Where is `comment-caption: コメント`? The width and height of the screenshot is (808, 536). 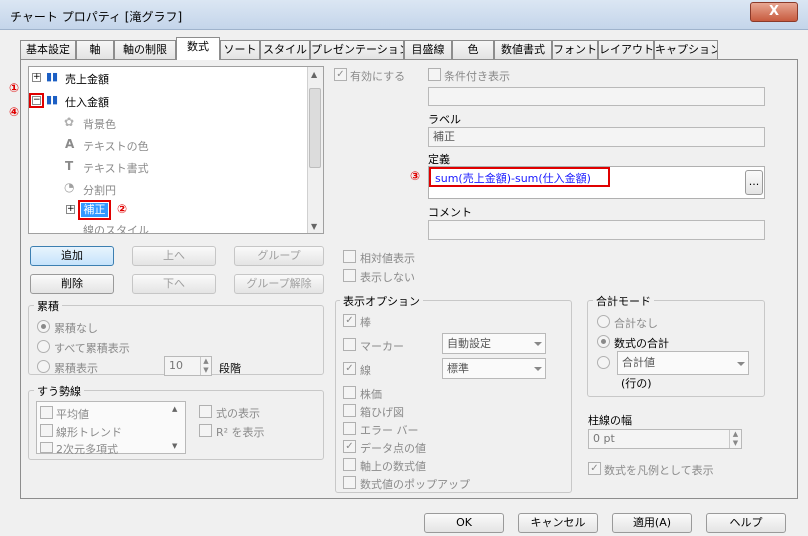
comment-caption: コメント is located at coordinates (450, 212).